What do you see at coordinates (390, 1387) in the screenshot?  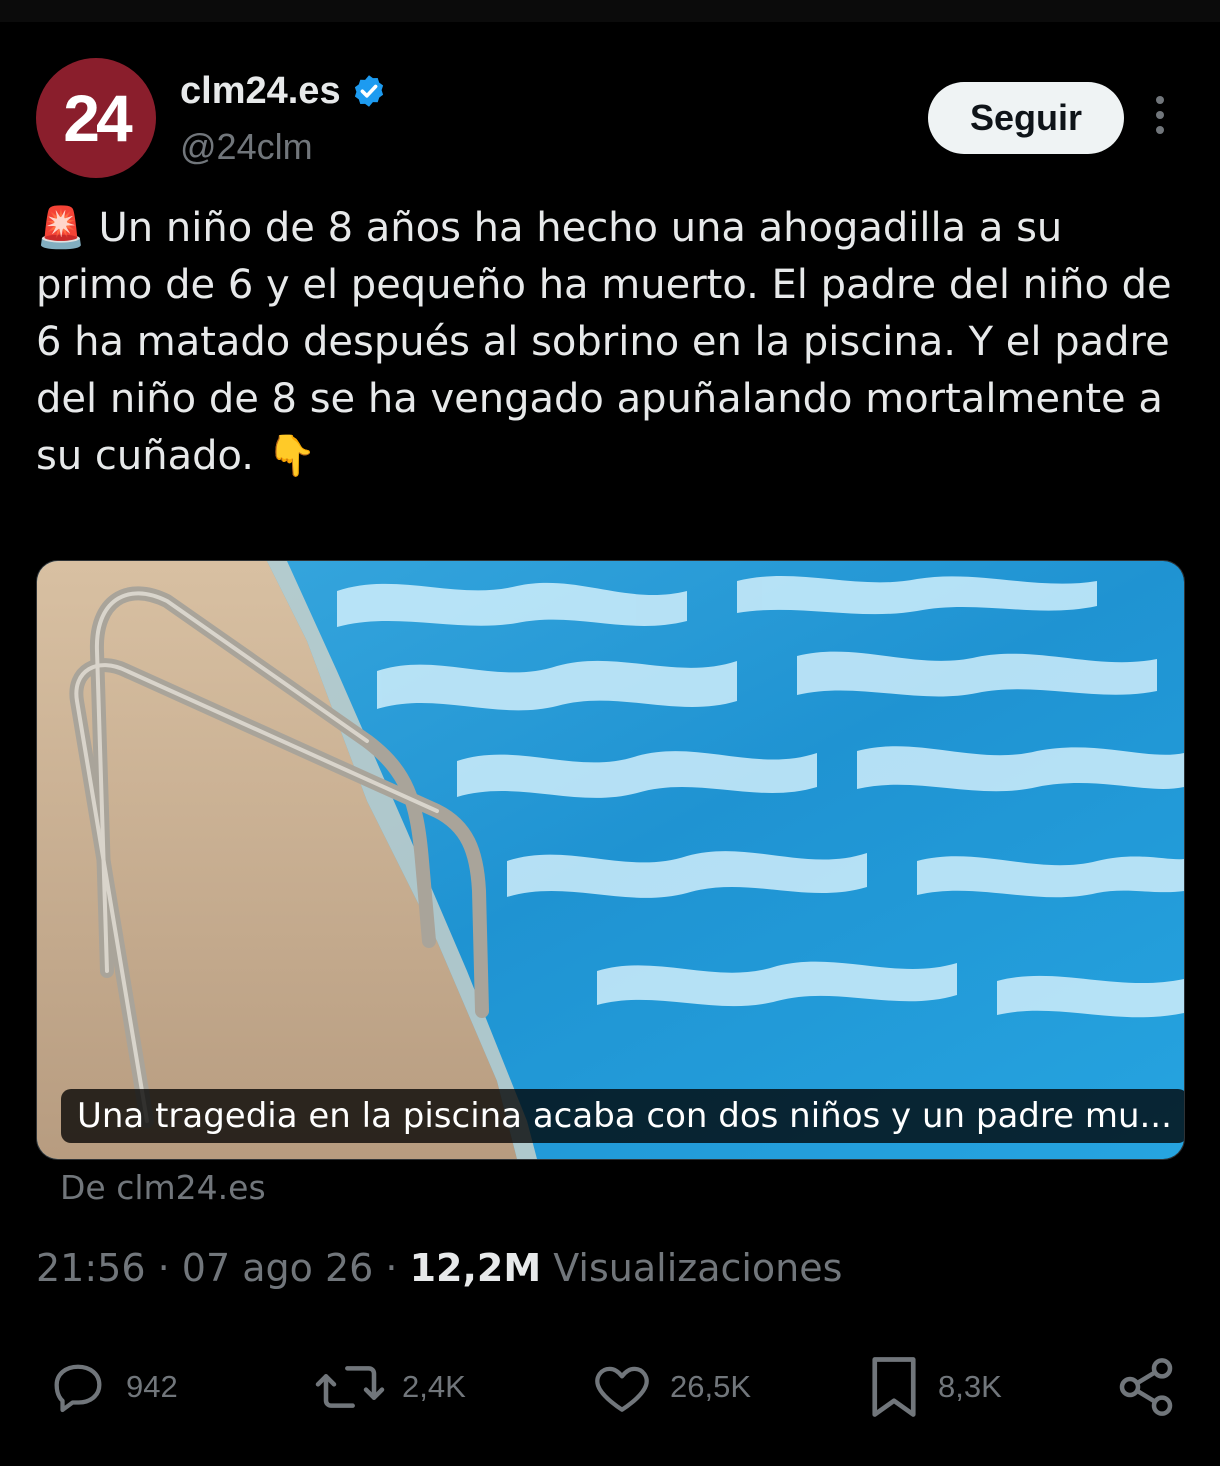 I see `repost-button: 2,4K` at bounding box center [390, 1387].